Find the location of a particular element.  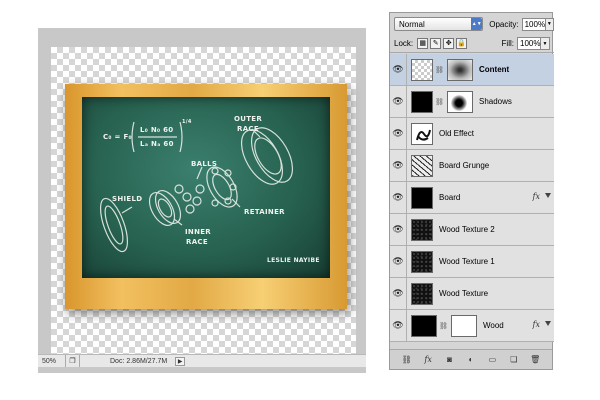

layer-row-wood: 👁 ⛓ Wood fx is located at coordinates (472, 326).